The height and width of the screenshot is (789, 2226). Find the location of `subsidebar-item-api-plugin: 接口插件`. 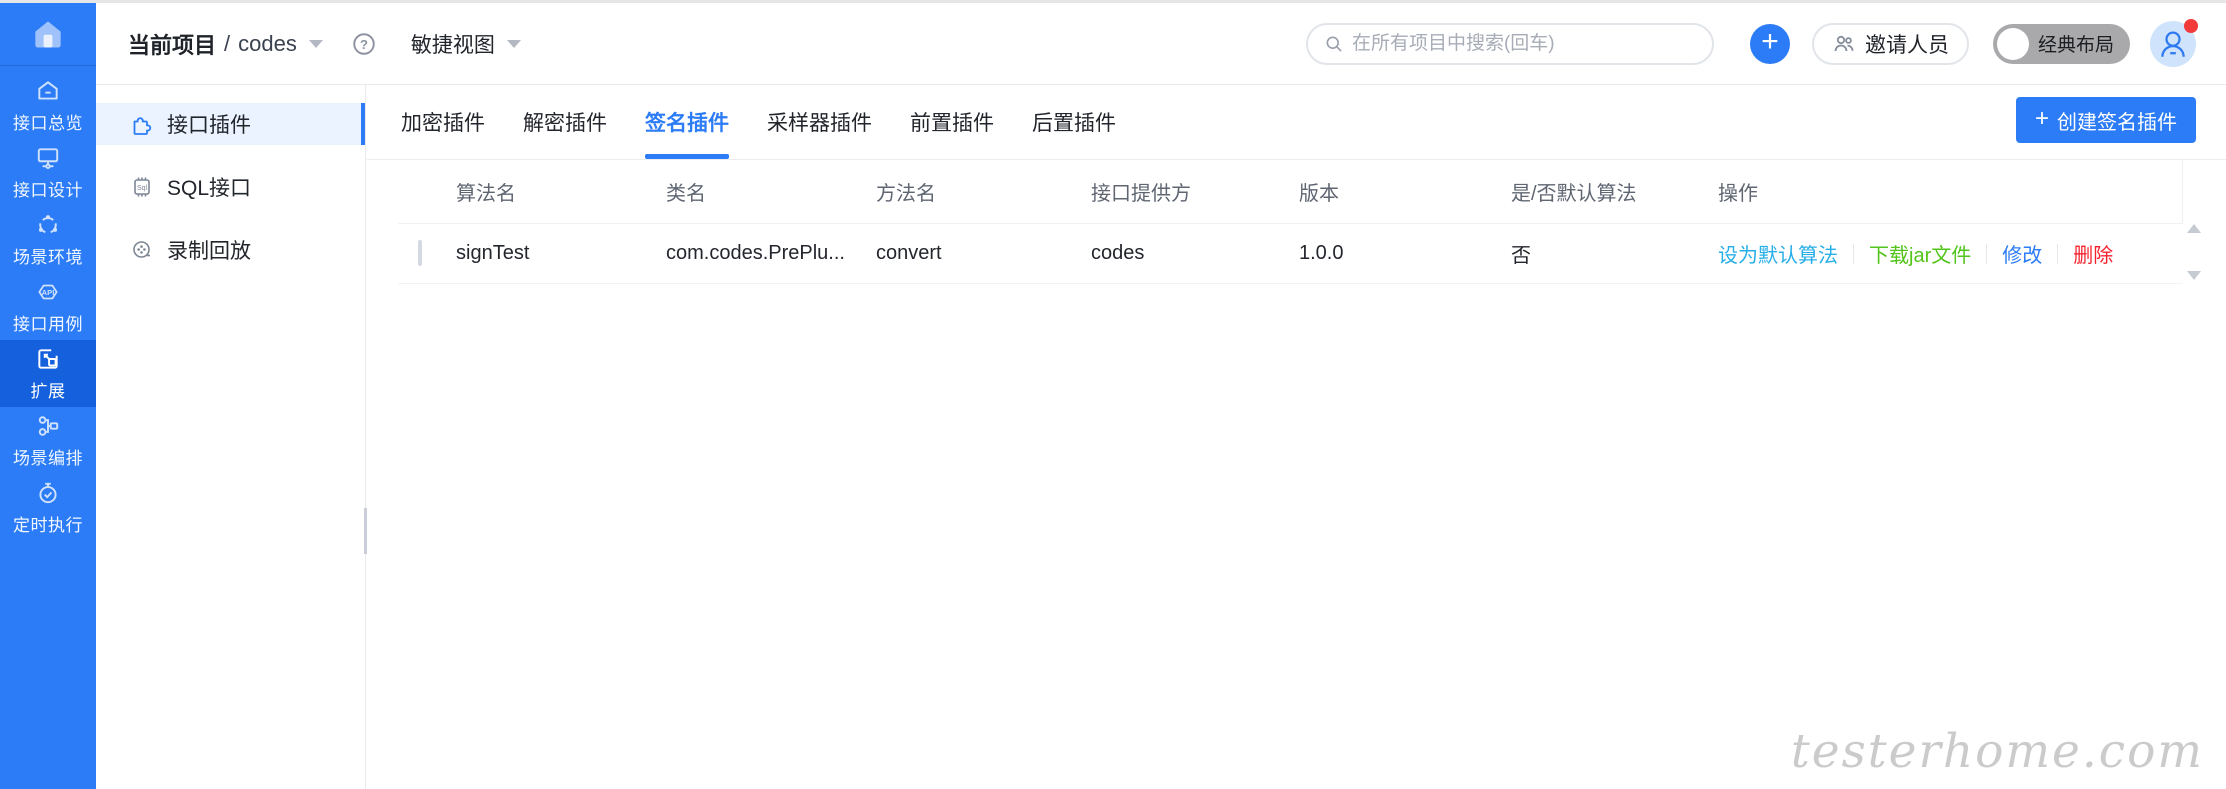

subsidebar-item-api-plugin: 接口插件 is located at coordinates (230, 124).